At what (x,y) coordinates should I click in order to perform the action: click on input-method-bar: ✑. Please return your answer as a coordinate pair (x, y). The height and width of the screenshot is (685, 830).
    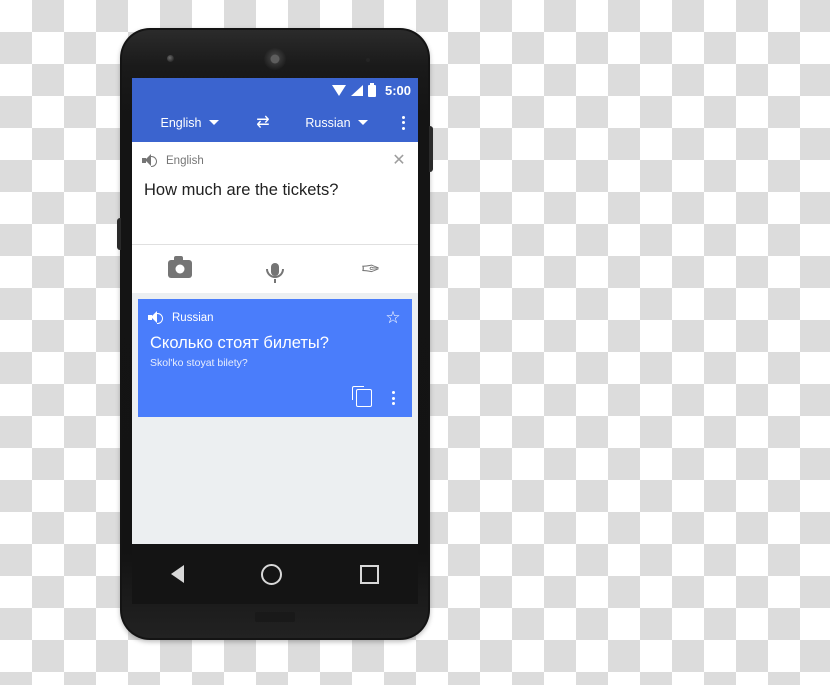
    Looking at the image, I should click on (275, 268).